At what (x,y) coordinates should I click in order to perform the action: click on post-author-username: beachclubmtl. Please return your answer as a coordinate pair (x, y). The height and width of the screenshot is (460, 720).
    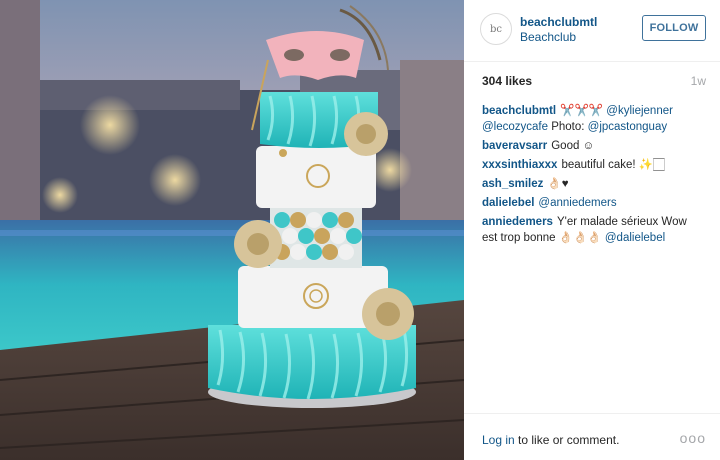
    Looking at the image, I should click on (558, 22).